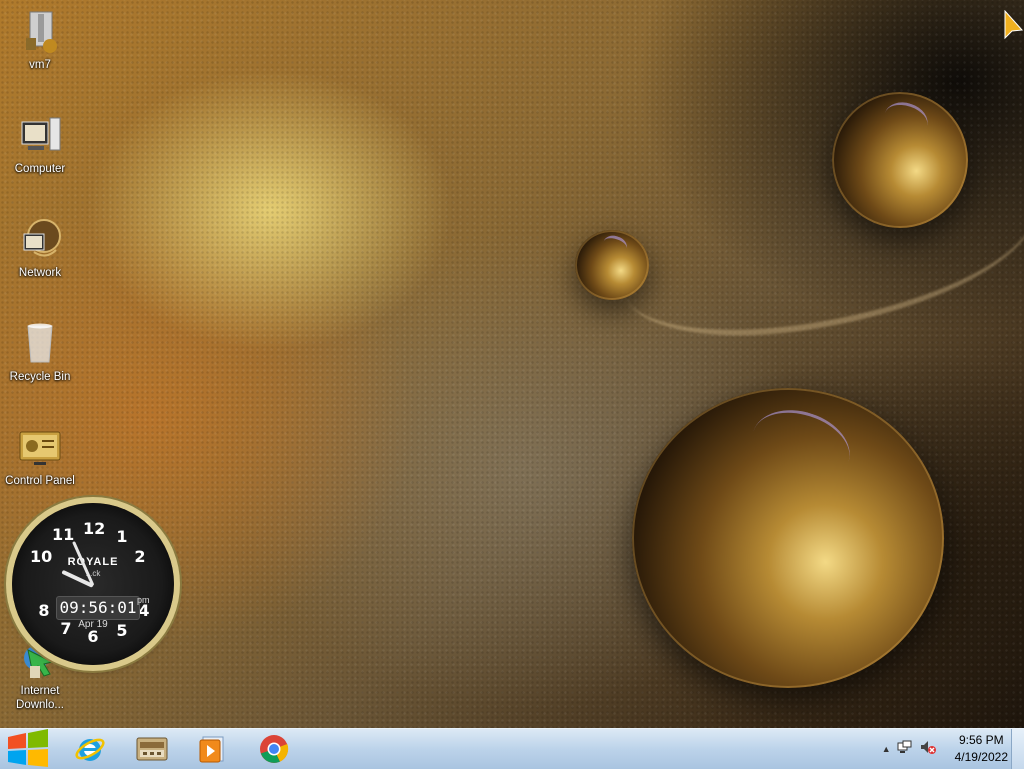 The image size is (1024, 774). Describe the element at coordinates (40, 377) in the screenshot. I see `desktop-icon-label: Recycle Bin` at that location.